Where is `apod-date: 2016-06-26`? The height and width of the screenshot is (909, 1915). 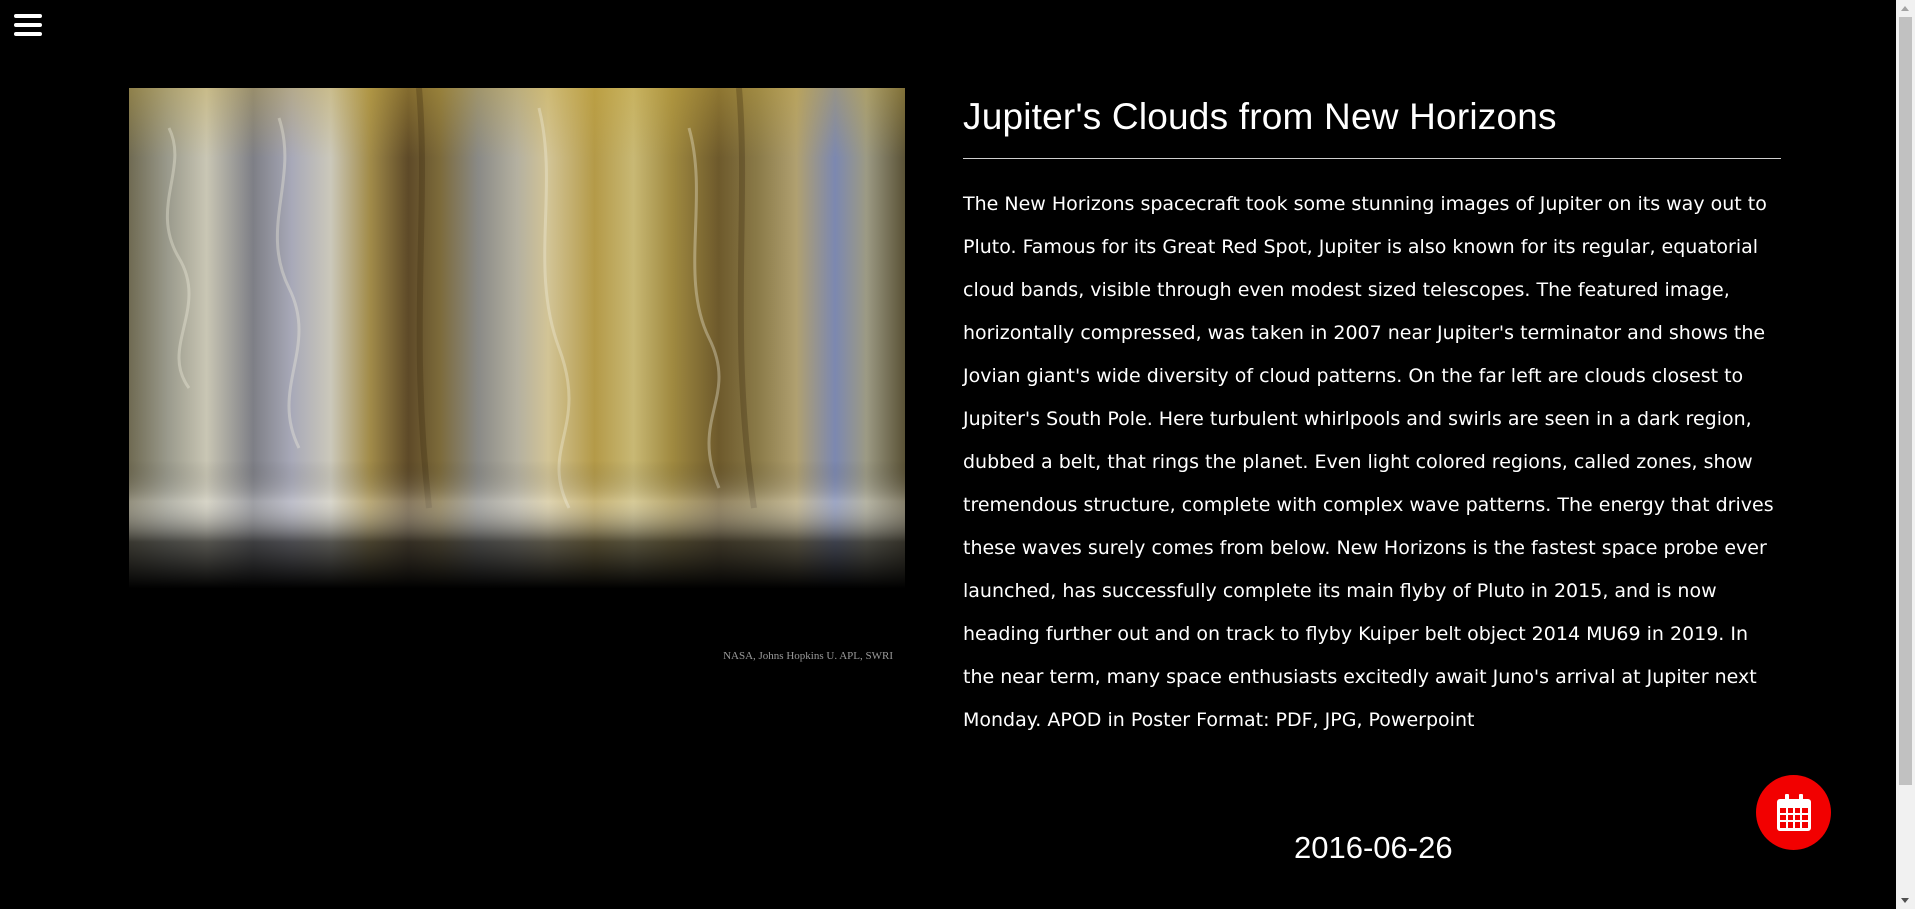 apod-date: 2016-06-26 is located at coordinates (1373, 847).